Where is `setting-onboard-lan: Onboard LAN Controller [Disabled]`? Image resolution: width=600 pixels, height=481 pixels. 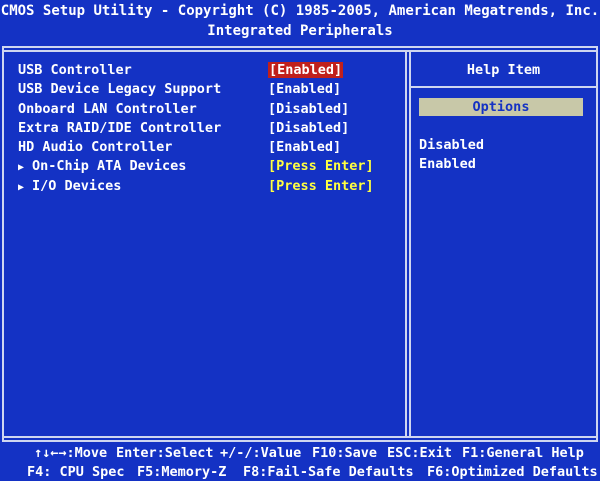 setting-onboard-lan: Onboard LAN Controller [Disabled] is located at coordinates (208, 110).